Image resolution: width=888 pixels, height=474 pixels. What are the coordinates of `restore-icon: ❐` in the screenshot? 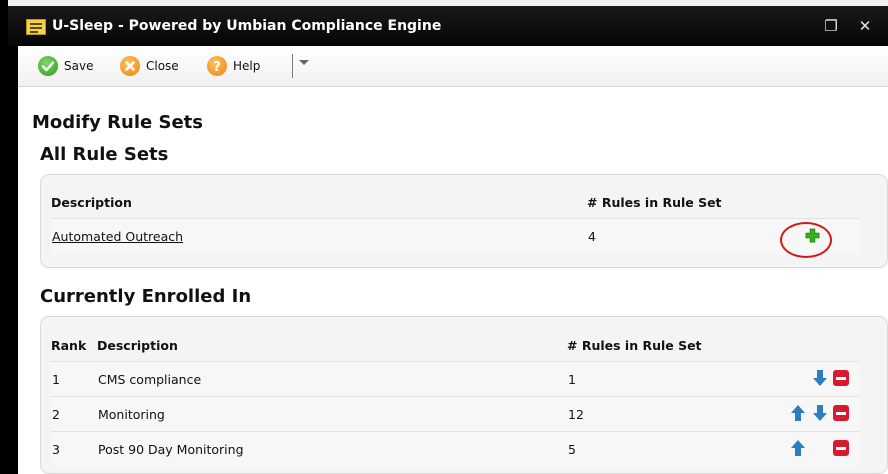 It's located at (831, 26).